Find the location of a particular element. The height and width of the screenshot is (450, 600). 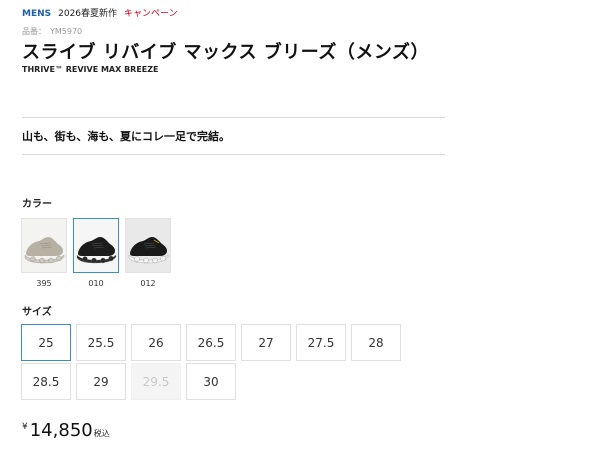

season-tag: 2026春夏新作 is located at coordinates (87, 12).